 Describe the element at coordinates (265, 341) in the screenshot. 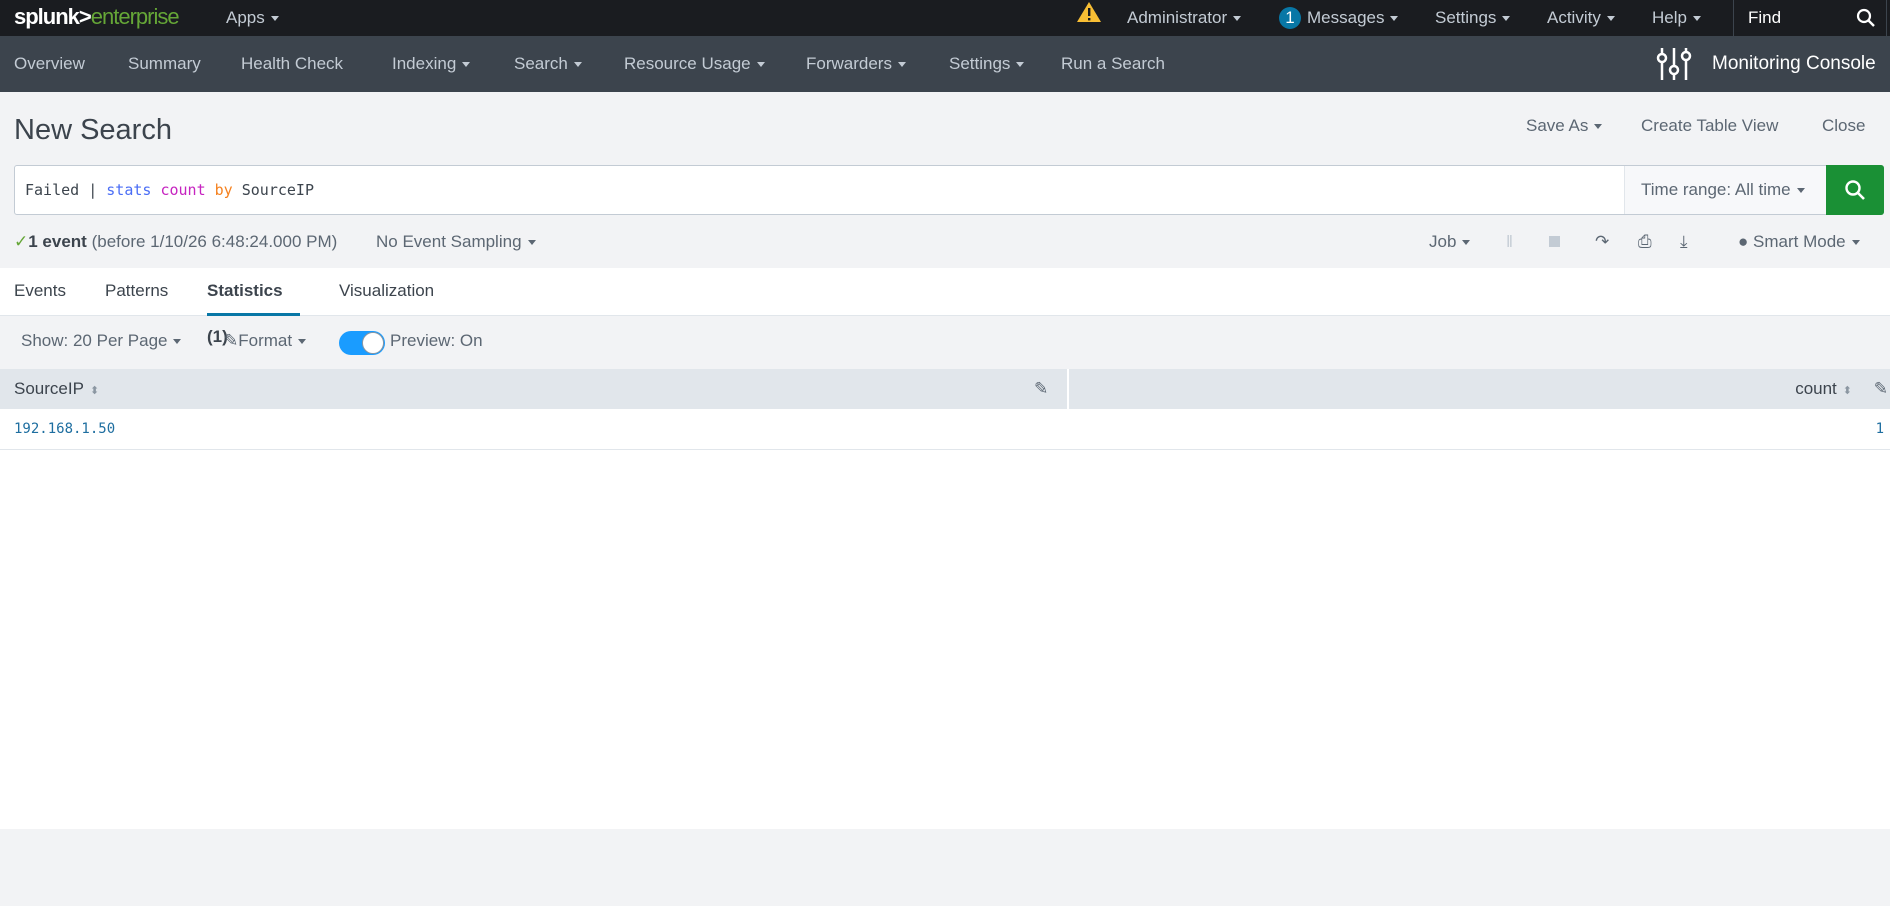

I see `format-dropdown: ✎Format` at that location.